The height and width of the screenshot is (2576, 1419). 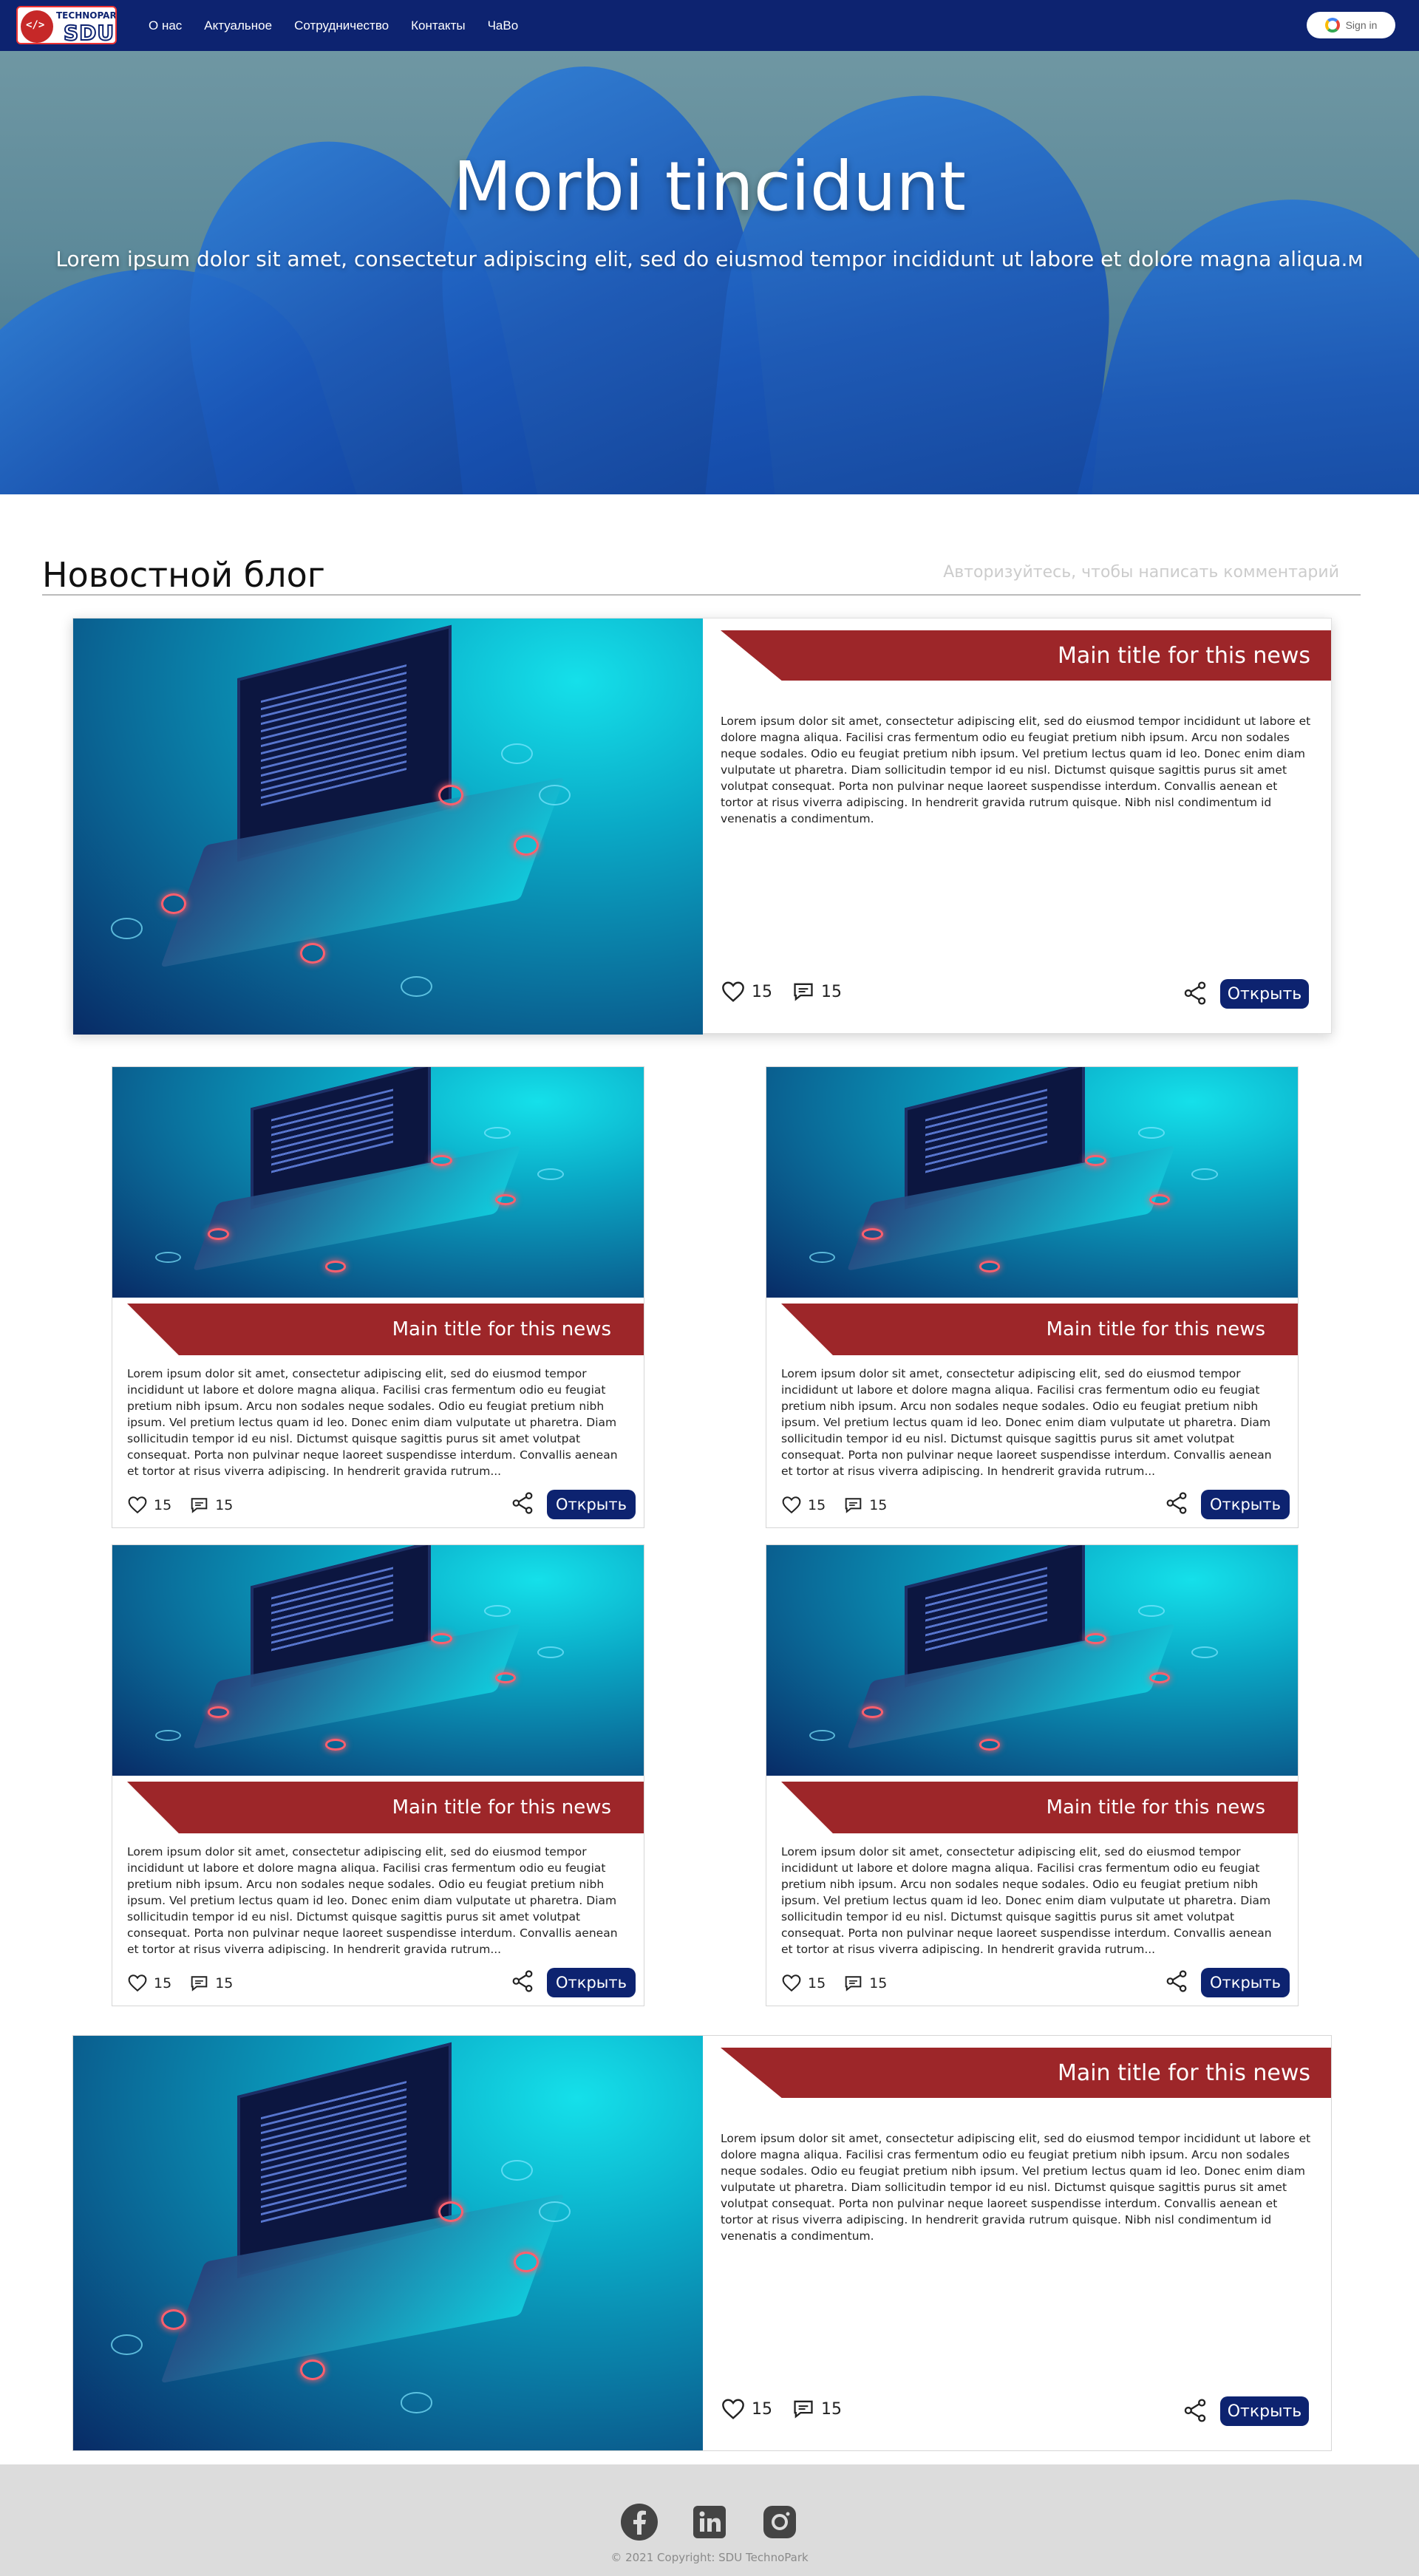 What do you see at coordinates (165, 25) in the screenshot?
I see `nav-about: О нас` at bounding box center [165, 25].